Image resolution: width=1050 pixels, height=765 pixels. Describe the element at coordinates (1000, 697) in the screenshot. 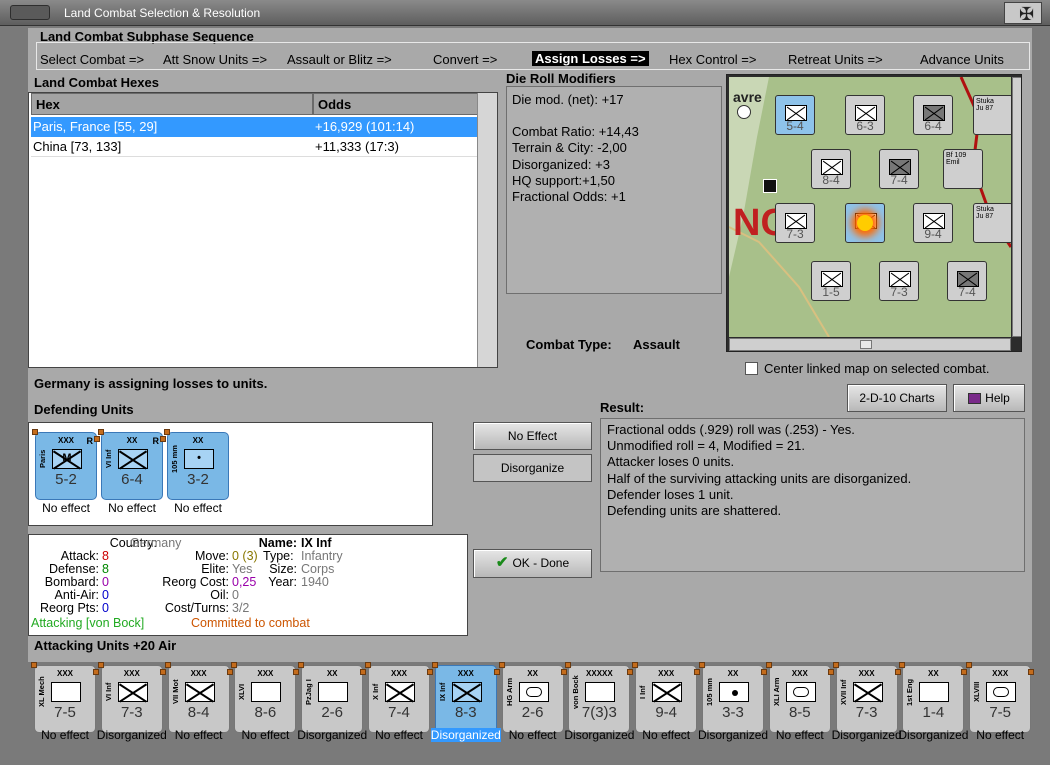

I see `attacking-unit-counter: XXXXLVIII Arm7-5` at that location.